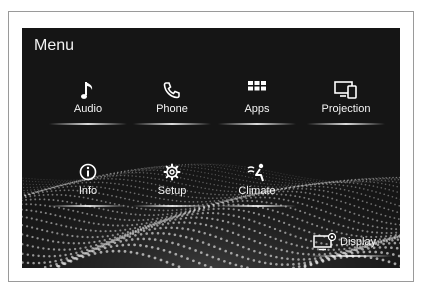 This screenshot has width=422, height=291. What do you see at coordinates (358, 242) in the screenshot?
I see `display-label: Display` at bounding box center [358, 242].